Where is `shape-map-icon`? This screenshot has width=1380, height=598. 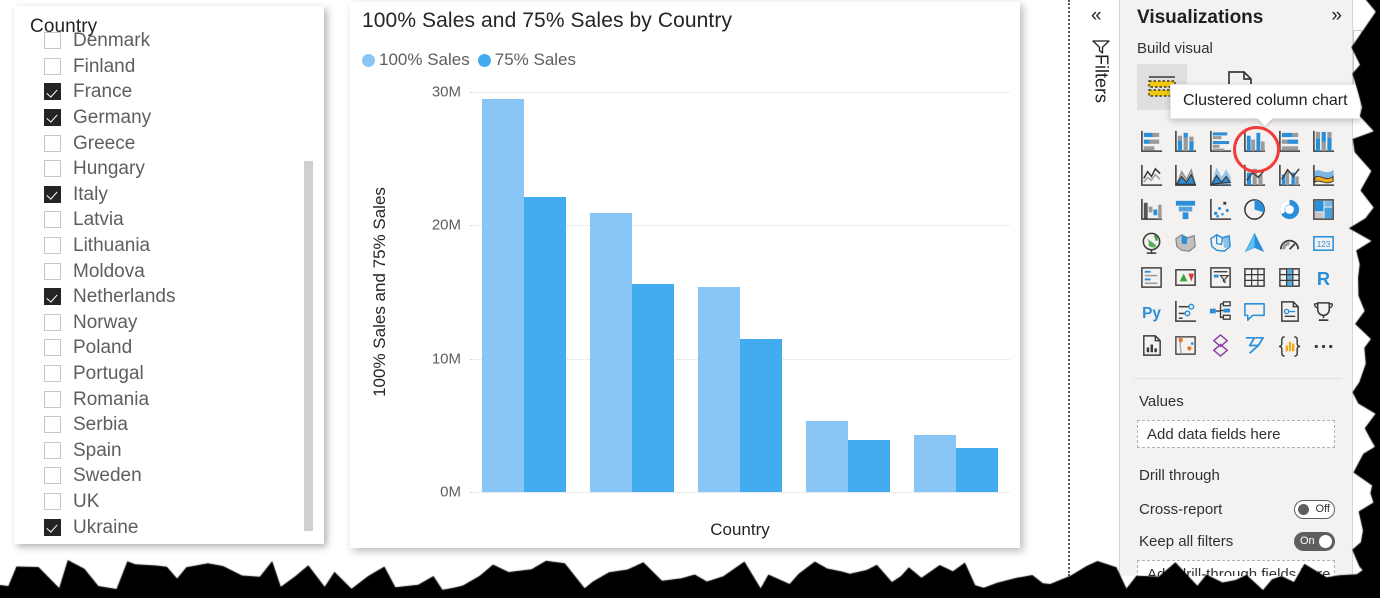 shape-map-icon is located at coordinates (1220, 243).